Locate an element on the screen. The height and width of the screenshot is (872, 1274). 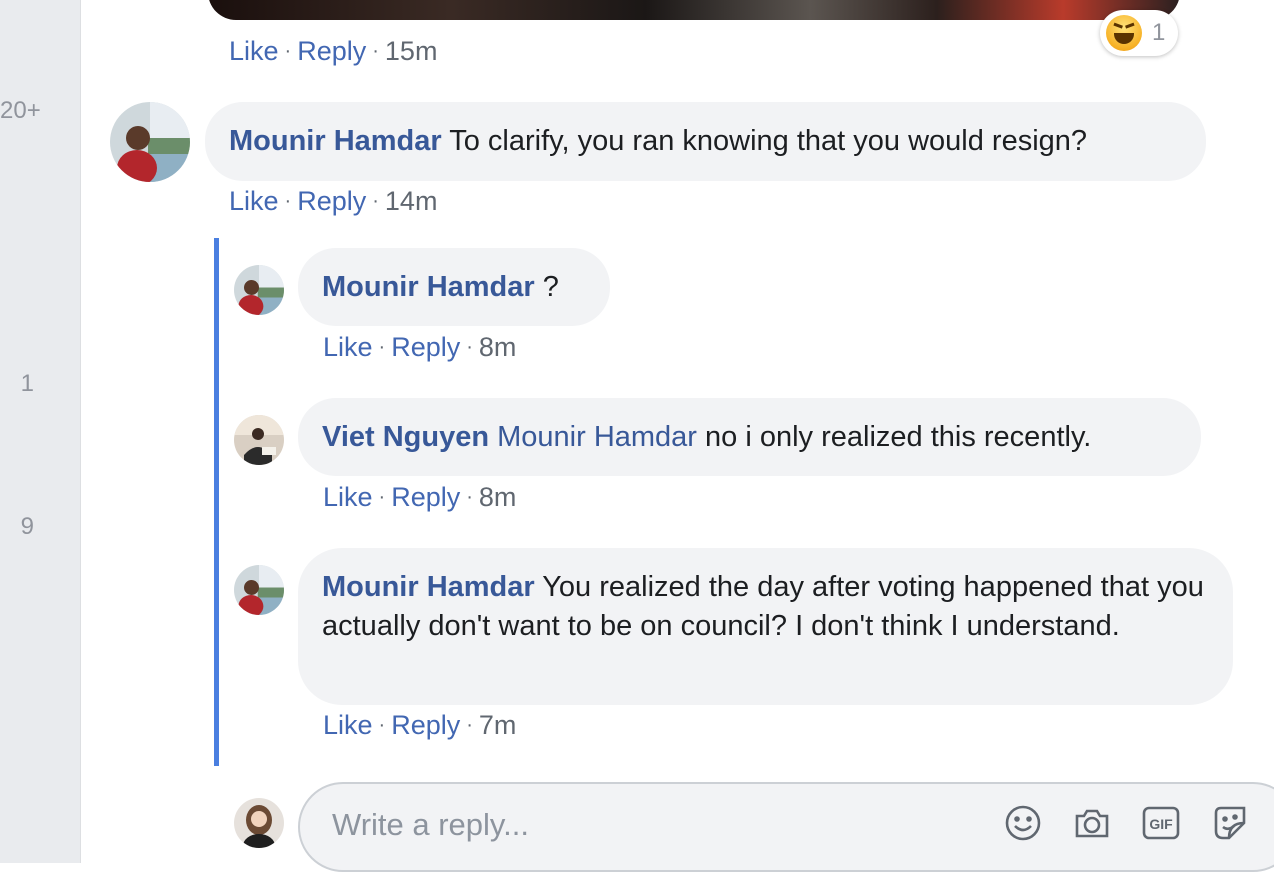
rail-count: 20+ is located at coordinates (20, 110).